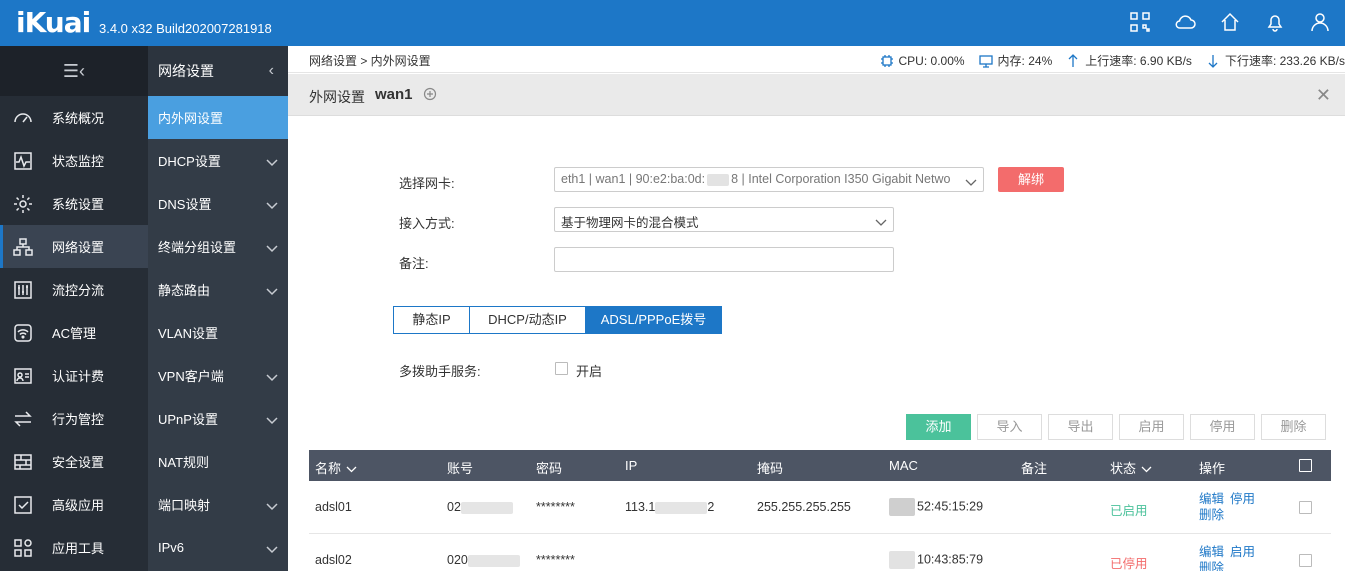 Image resolution: width=1345 pixels, height=571 pixels. I want to click on enable-button: 启用, so click(1151, 427).